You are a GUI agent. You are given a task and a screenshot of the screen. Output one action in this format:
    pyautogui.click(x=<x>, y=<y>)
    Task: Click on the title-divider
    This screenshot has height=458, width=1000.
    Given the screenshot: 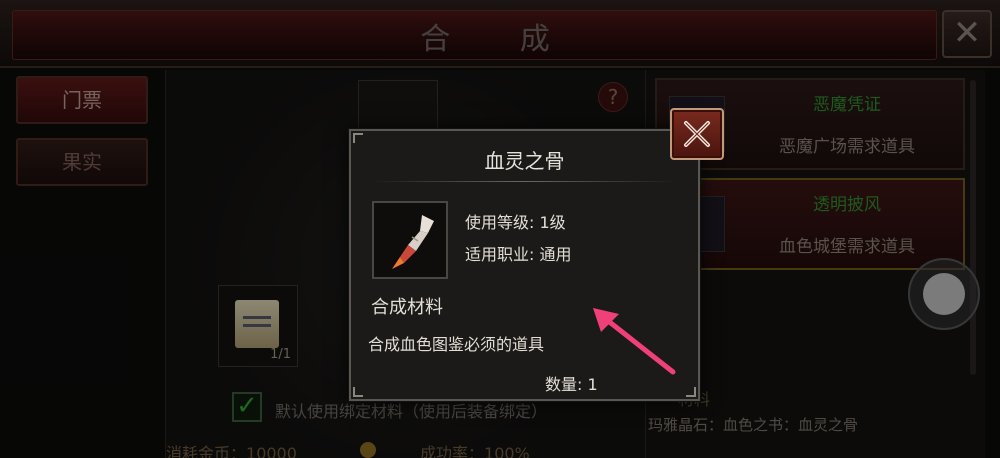 What is the action you would take?
    pyautogui.click(x=524, y=181)
    